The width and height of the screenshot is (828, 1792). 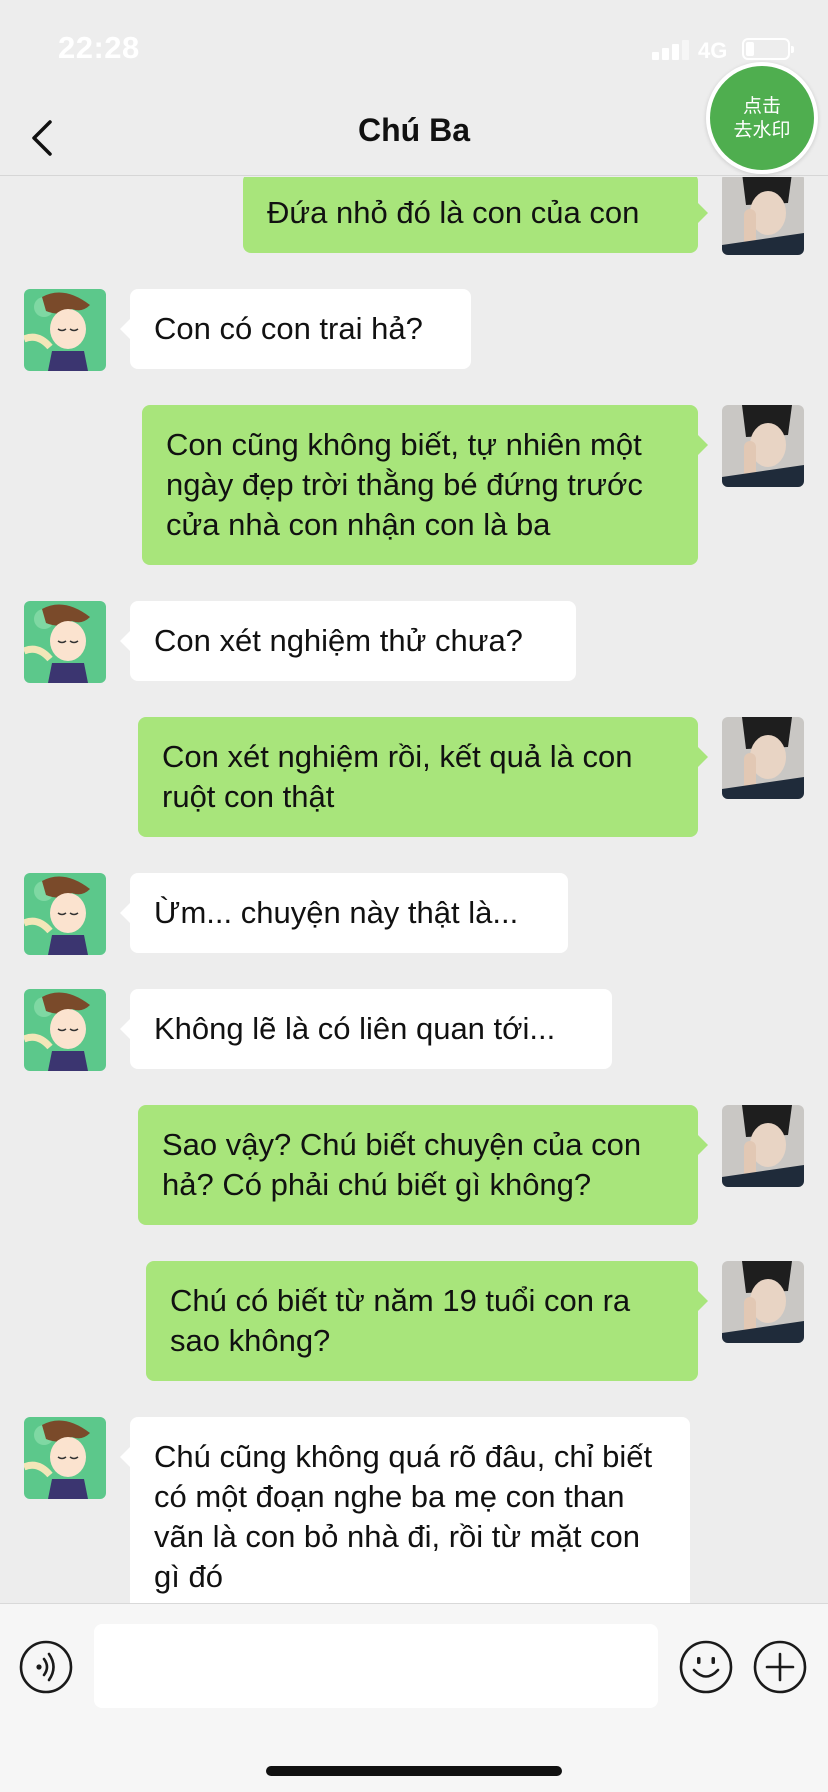 I want to click on signal-icon, so click(x=672, y=50).